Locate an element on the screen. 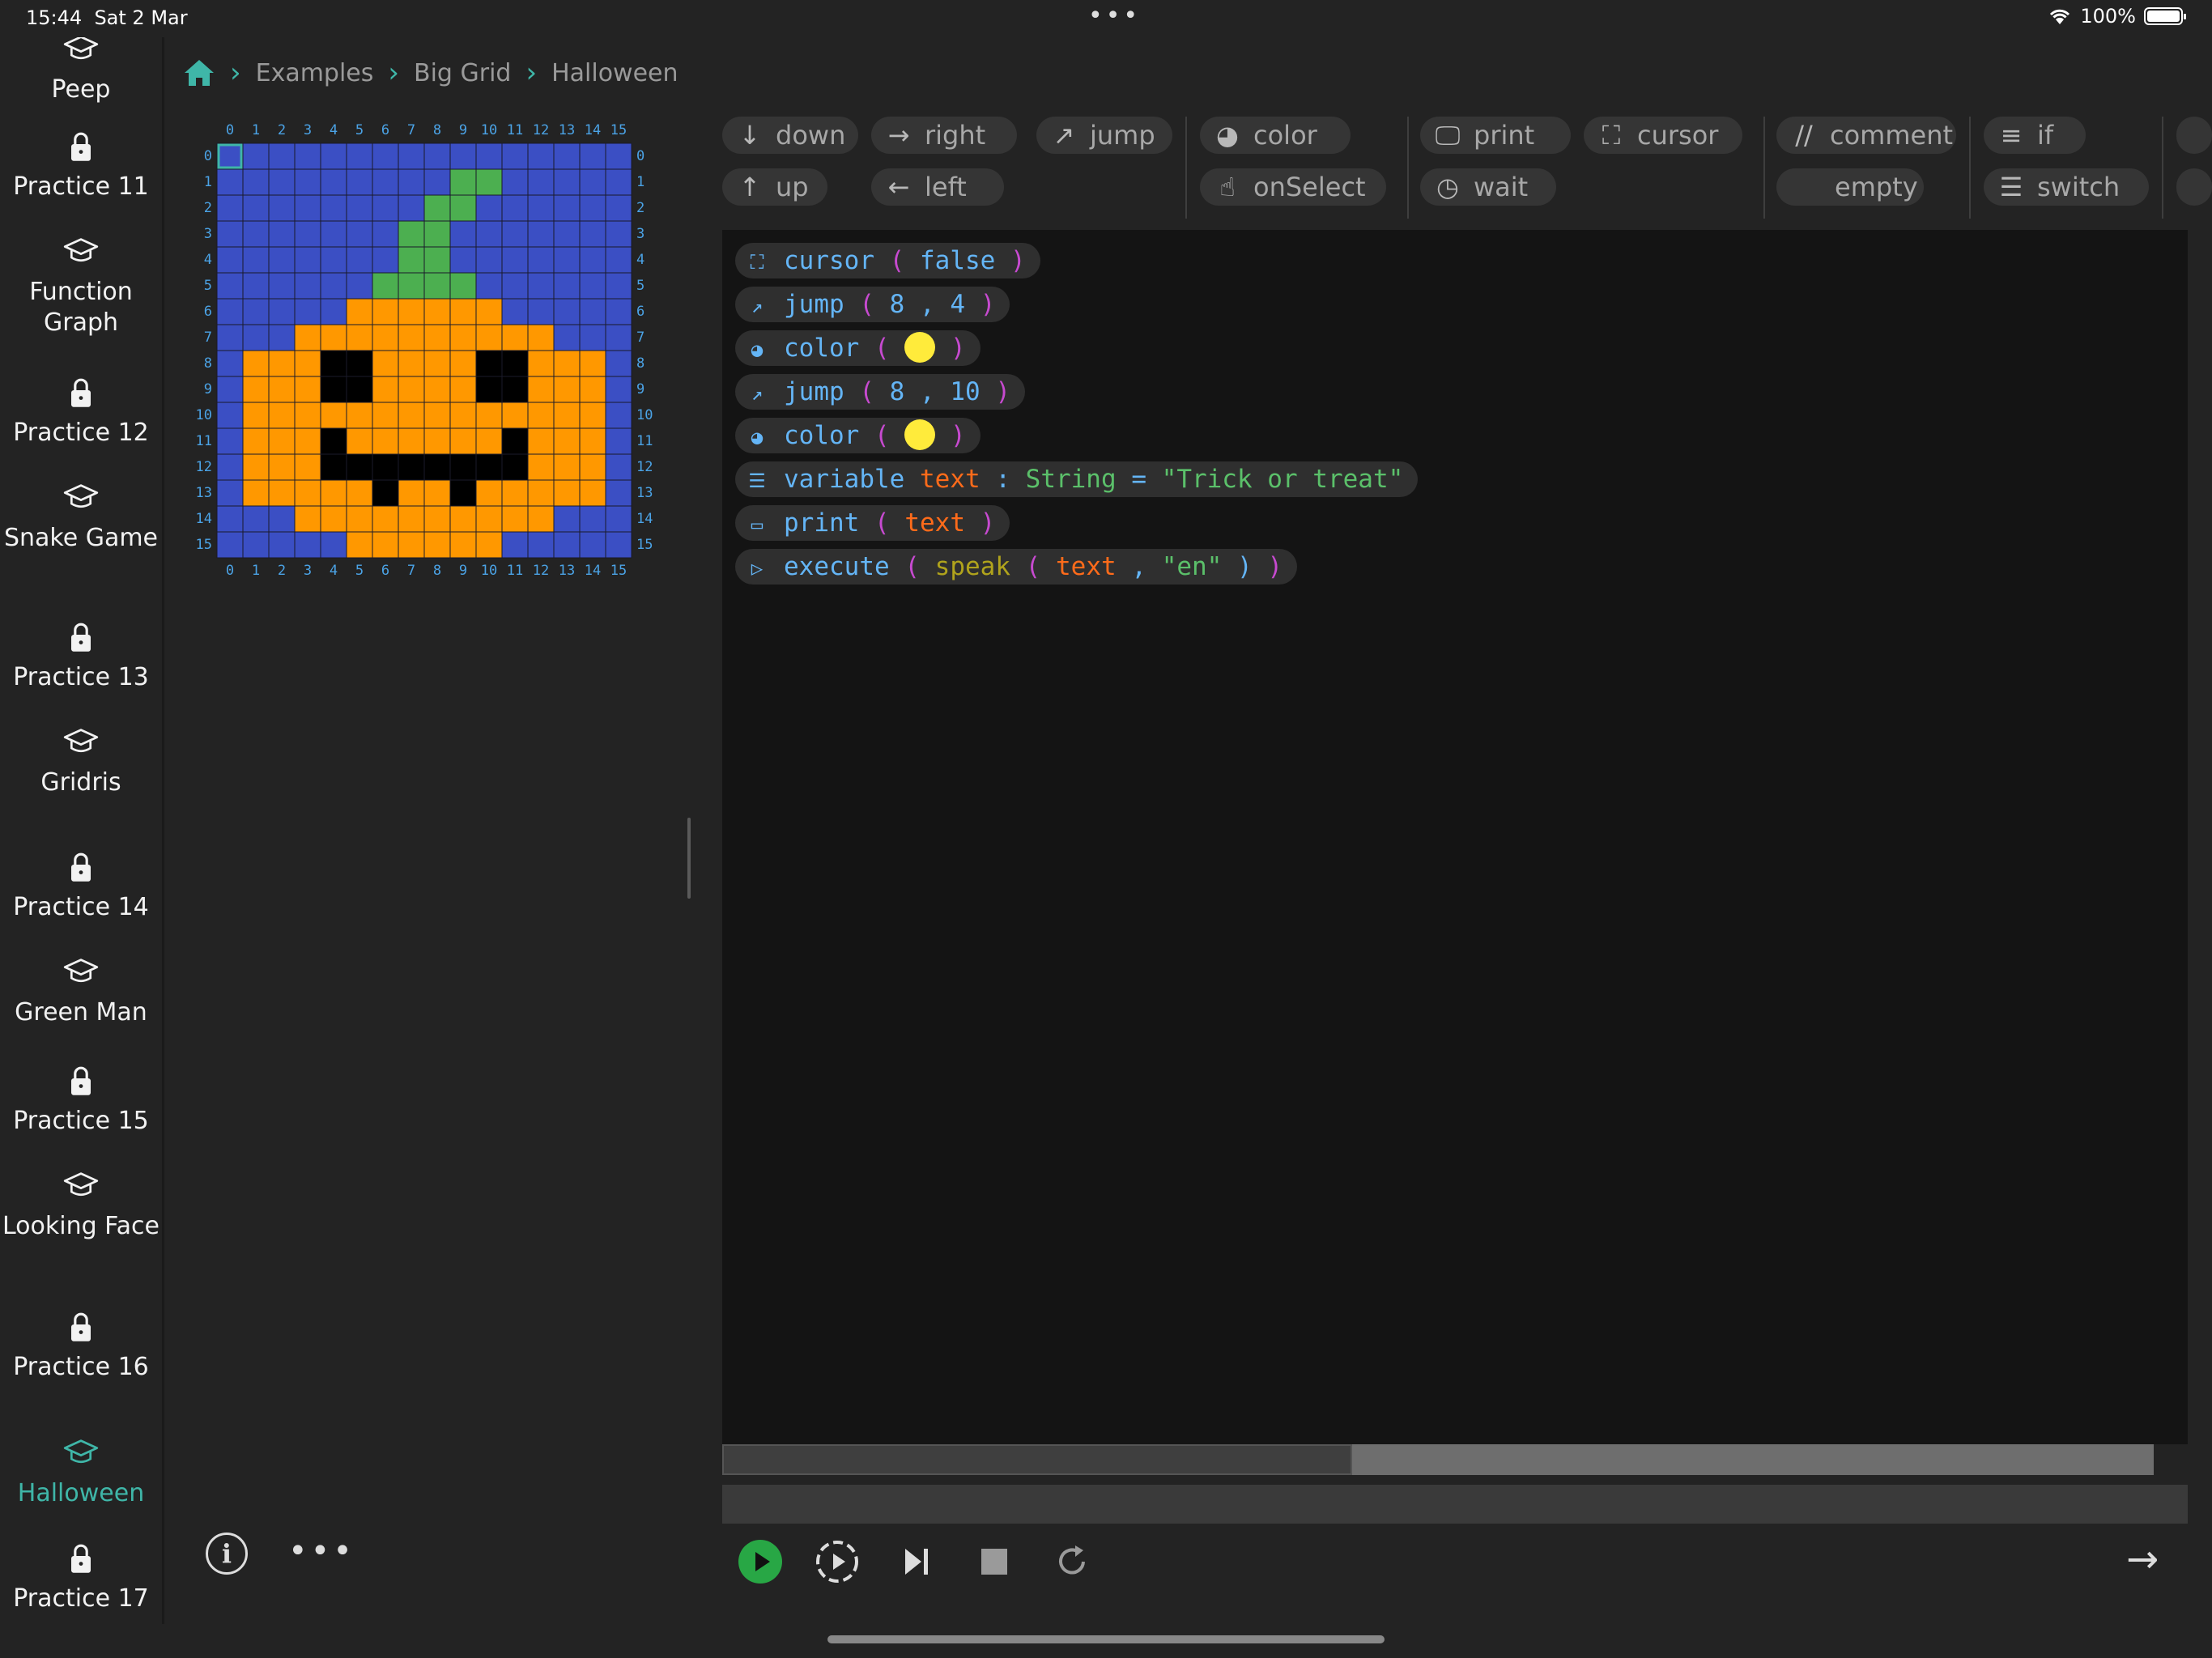 This screenshot has width=2212, height=1658. switch-button: ☰ switch is located at coordinates (2066, 187).